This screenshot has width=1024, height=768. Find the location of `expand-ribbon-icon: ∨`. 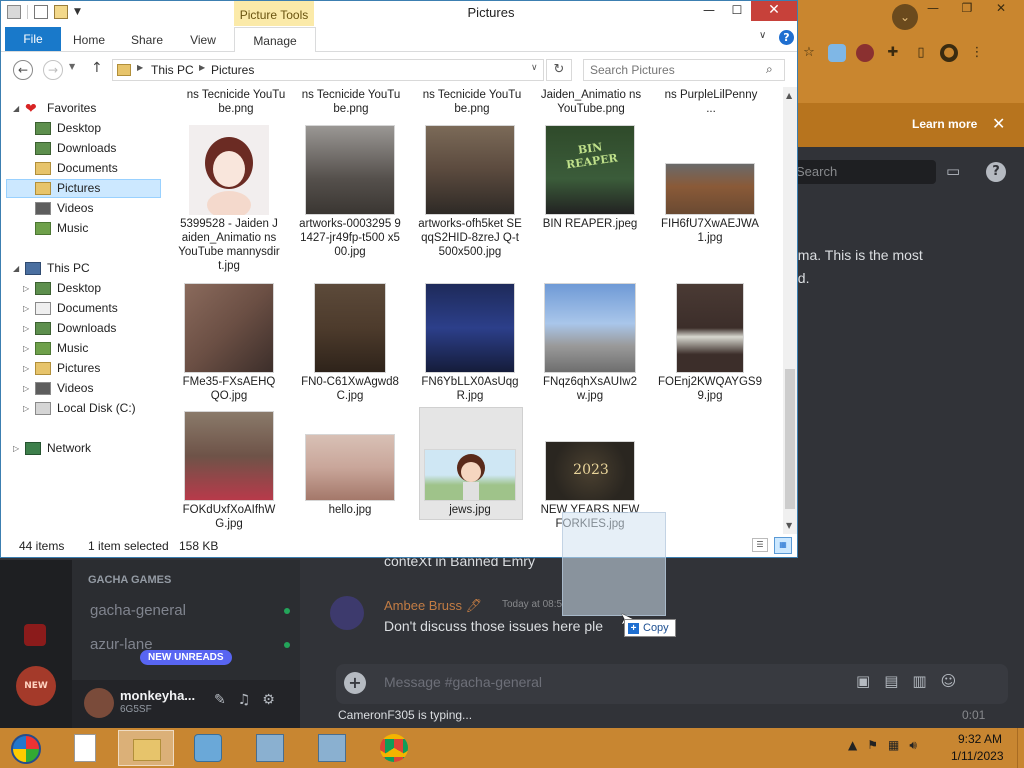

expand-ribbon-icon: ∨ is located at coordinates (762, 35).